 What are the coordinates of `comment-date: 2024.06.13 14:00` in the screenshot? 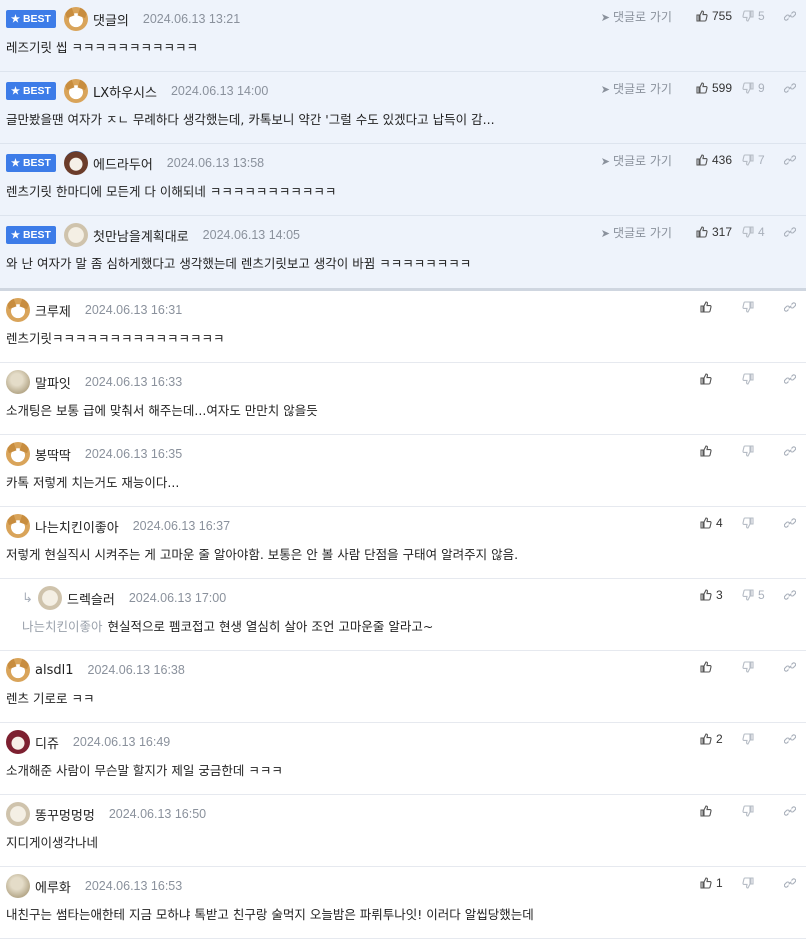 It's located at (219, 91).